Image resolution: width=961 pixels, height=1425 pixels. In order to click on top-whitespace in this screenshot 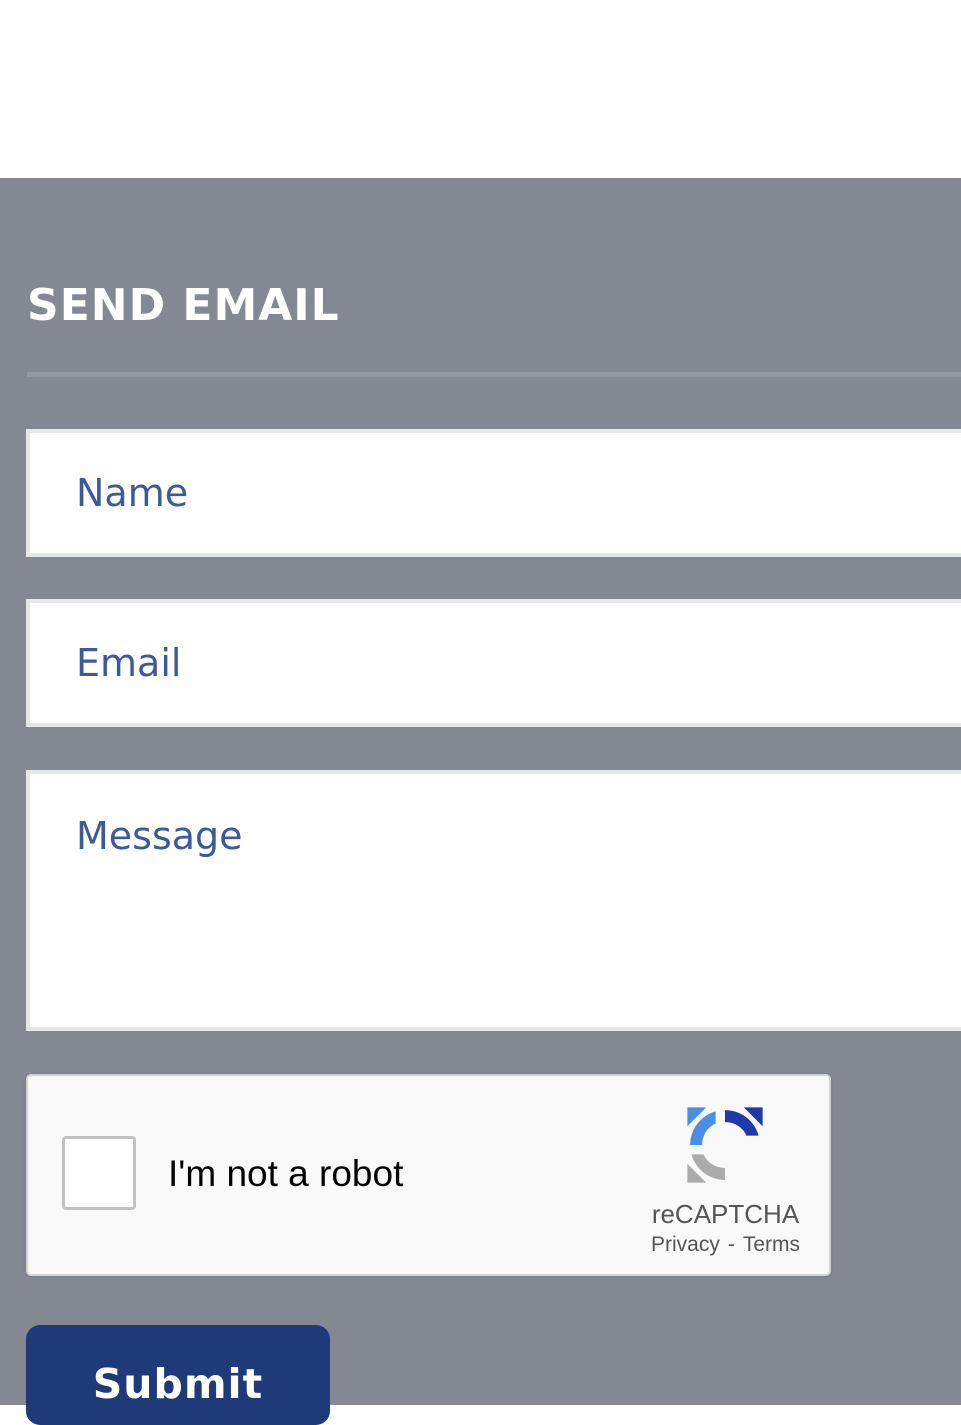, I will do `click(480, 89)`.